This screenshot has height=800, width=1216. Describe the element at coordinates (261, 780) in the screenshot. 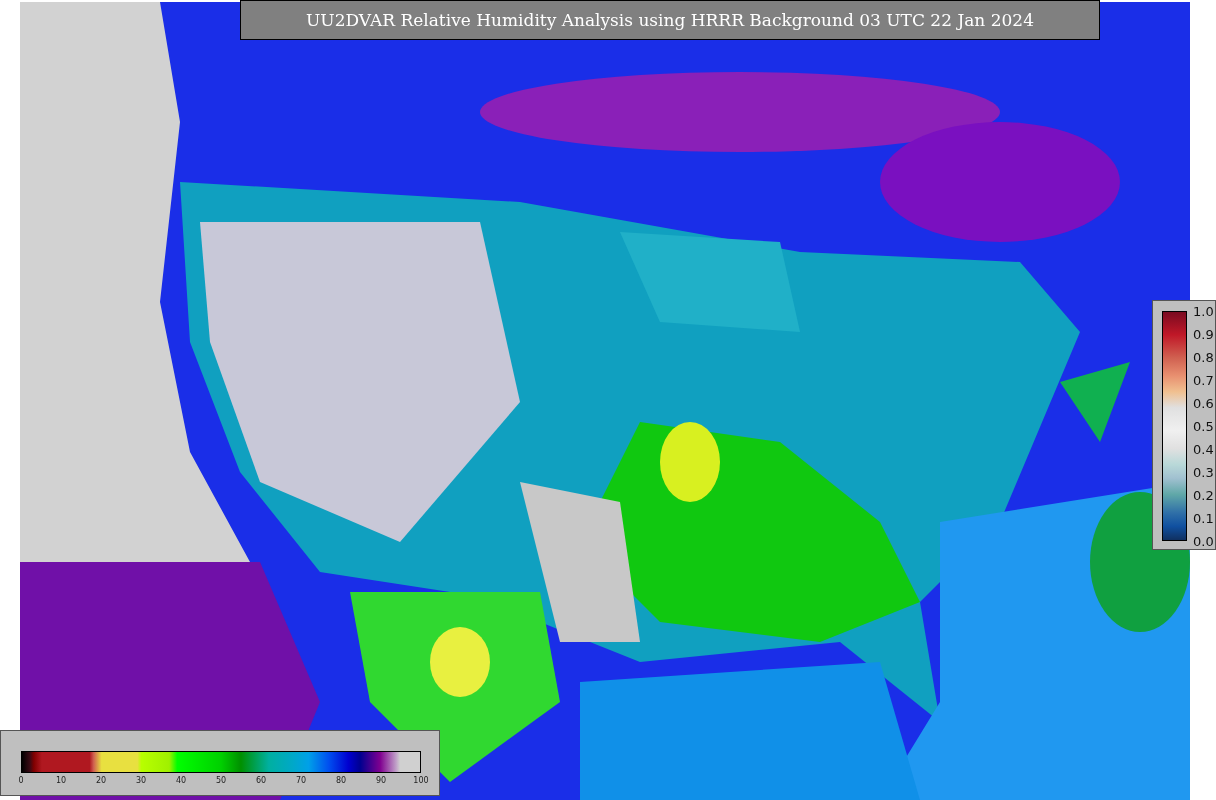

I see `colorbar-tick-label: 60` at that location.